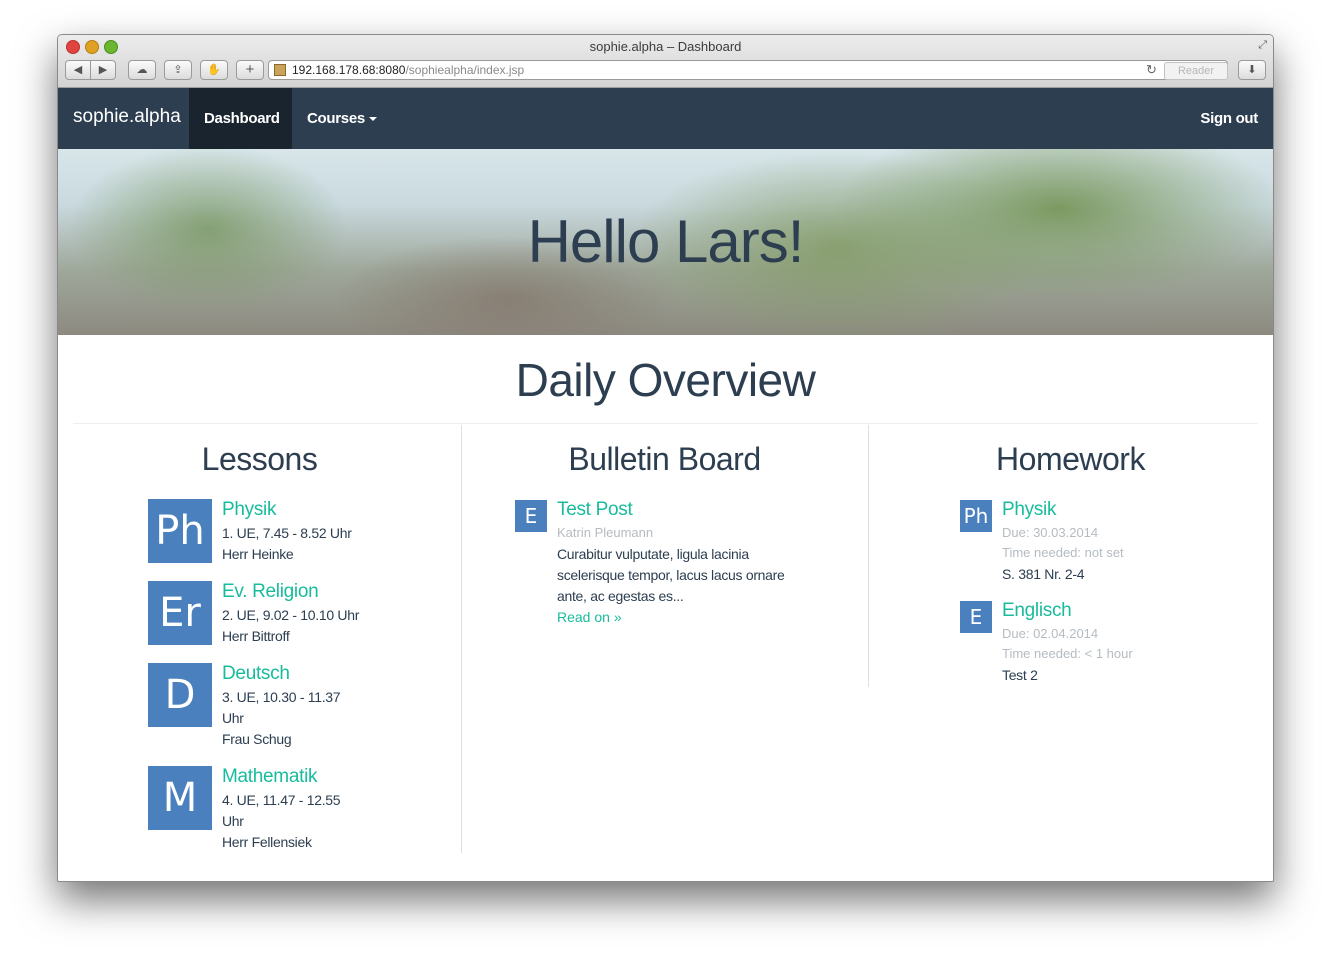 The width and height of the screenshot is (1329, 959). I want to click on favicon-icon, so click(280, 70).